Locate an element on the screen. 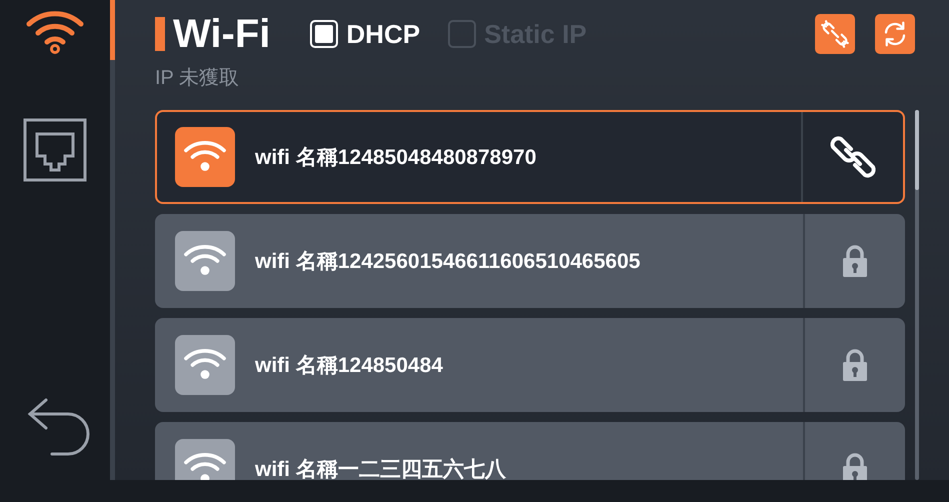  network-name: wifi 名稱12425601546611606510465605 is located at coordinates (448, 262).